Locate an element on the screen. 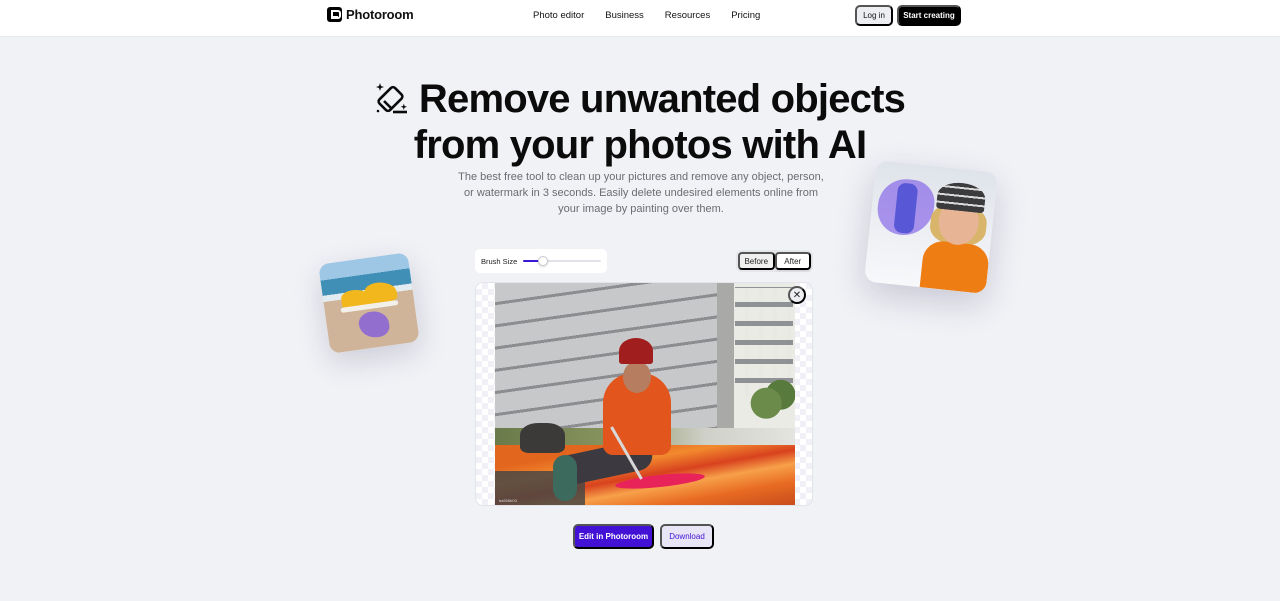  edited-photo: ba926b03 is located at coordinates (645, 394).